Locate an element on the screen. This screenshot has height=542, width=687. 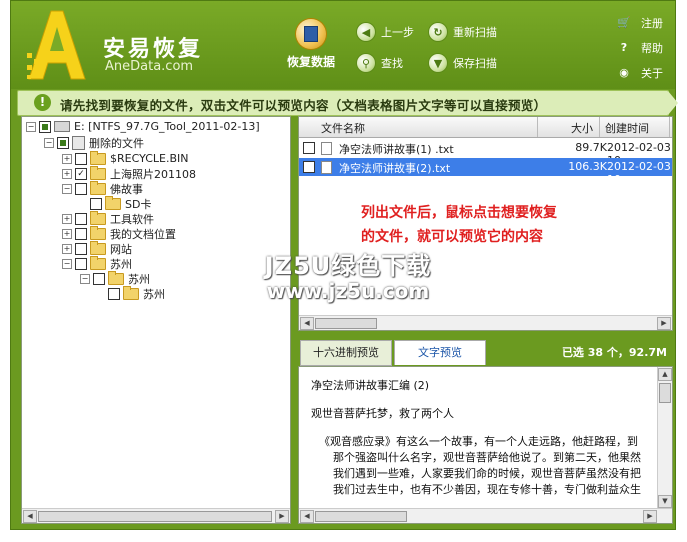
refresh-icon: ↻ is located at coordinates (438, 32).